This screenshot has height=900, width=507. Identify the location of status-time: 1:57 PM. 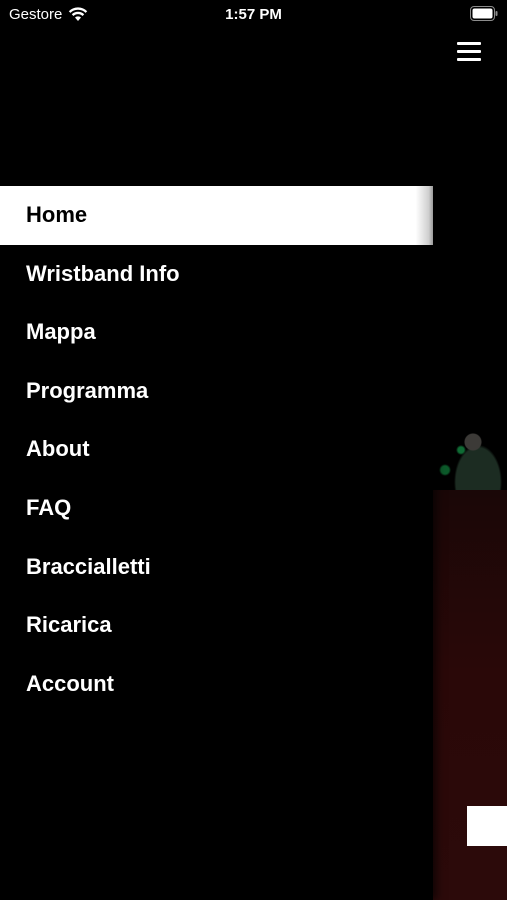
(253, 14).